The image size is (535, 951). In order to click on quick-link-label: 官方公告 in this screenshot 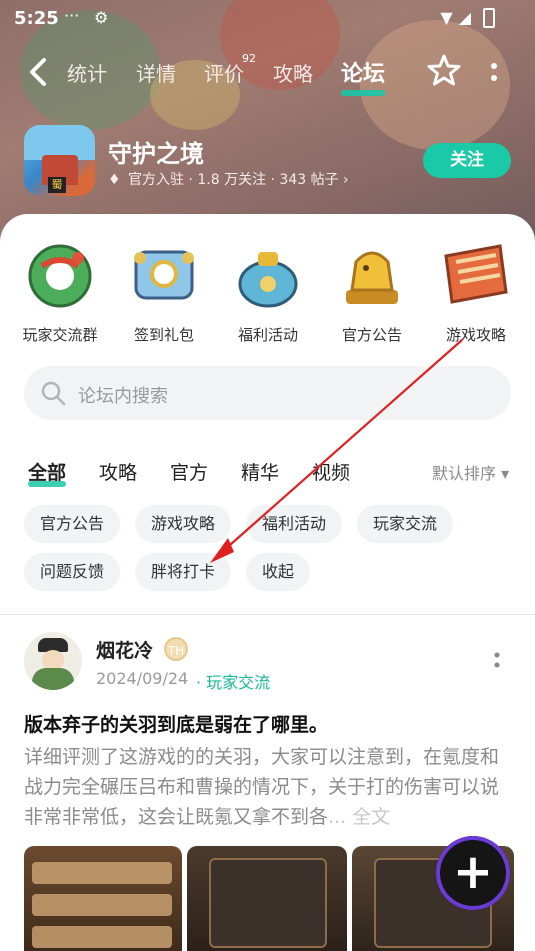, I will do `click(371, 335)`.